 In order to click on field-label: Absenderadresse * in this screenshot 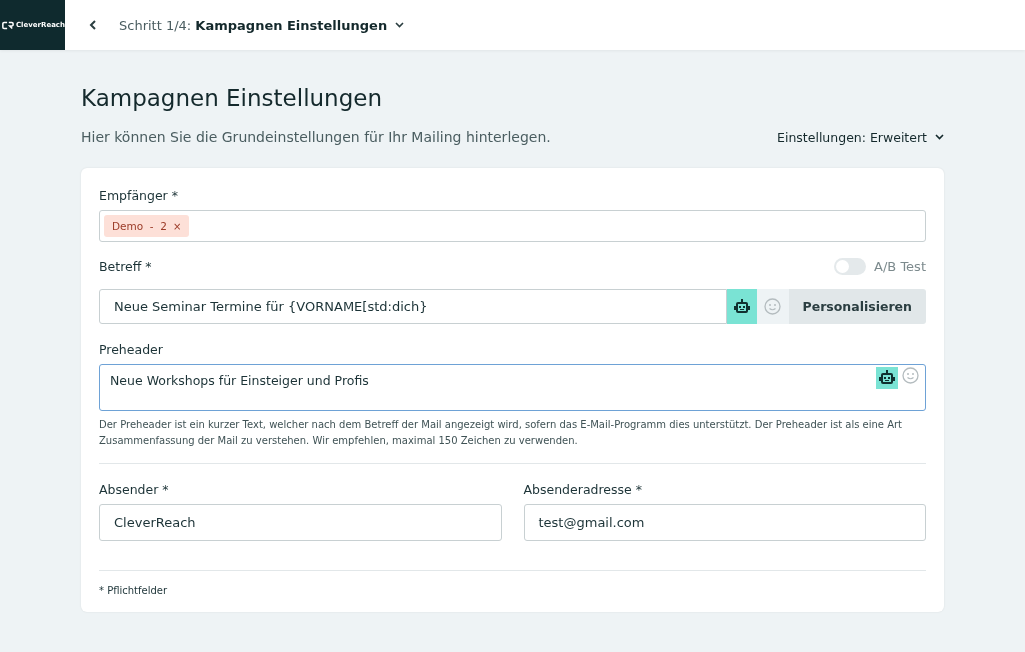, I will do `click(583, 489)`.